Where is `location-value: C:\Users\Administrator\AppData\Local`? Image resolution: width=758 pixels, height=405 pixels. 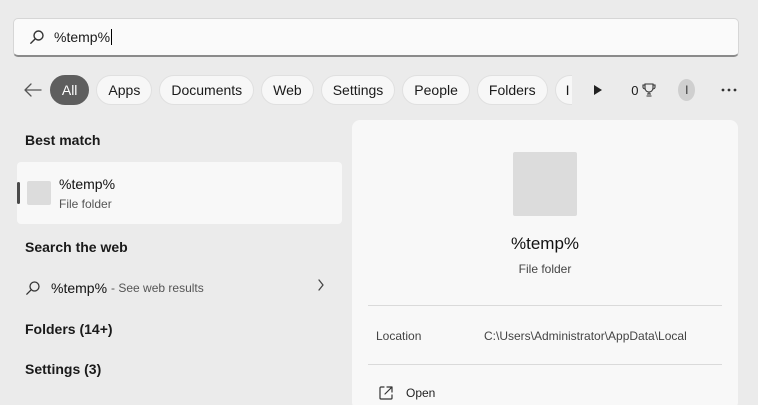
location-value: C:\Users\Administrator\AppData\Local is located at coordinates (585, 336).